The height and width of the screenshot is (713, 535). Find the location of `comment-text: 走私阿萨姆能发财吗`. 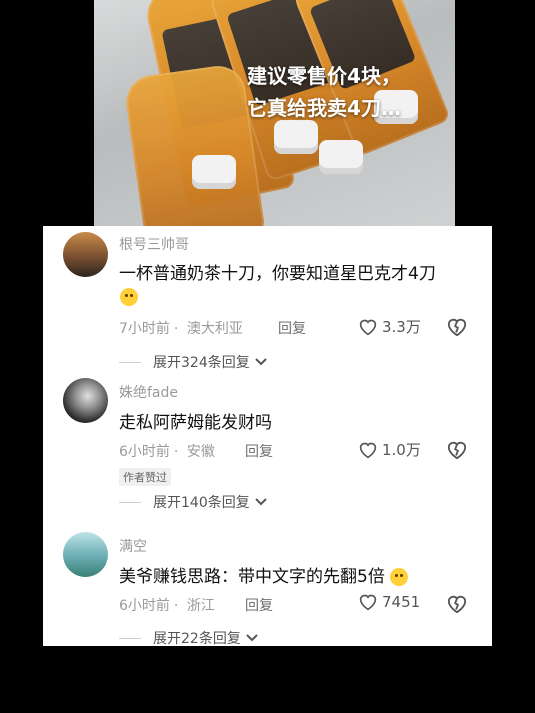

comment-text: 走私阿萨姆能发财吗 is located at coordinates (195, 420).